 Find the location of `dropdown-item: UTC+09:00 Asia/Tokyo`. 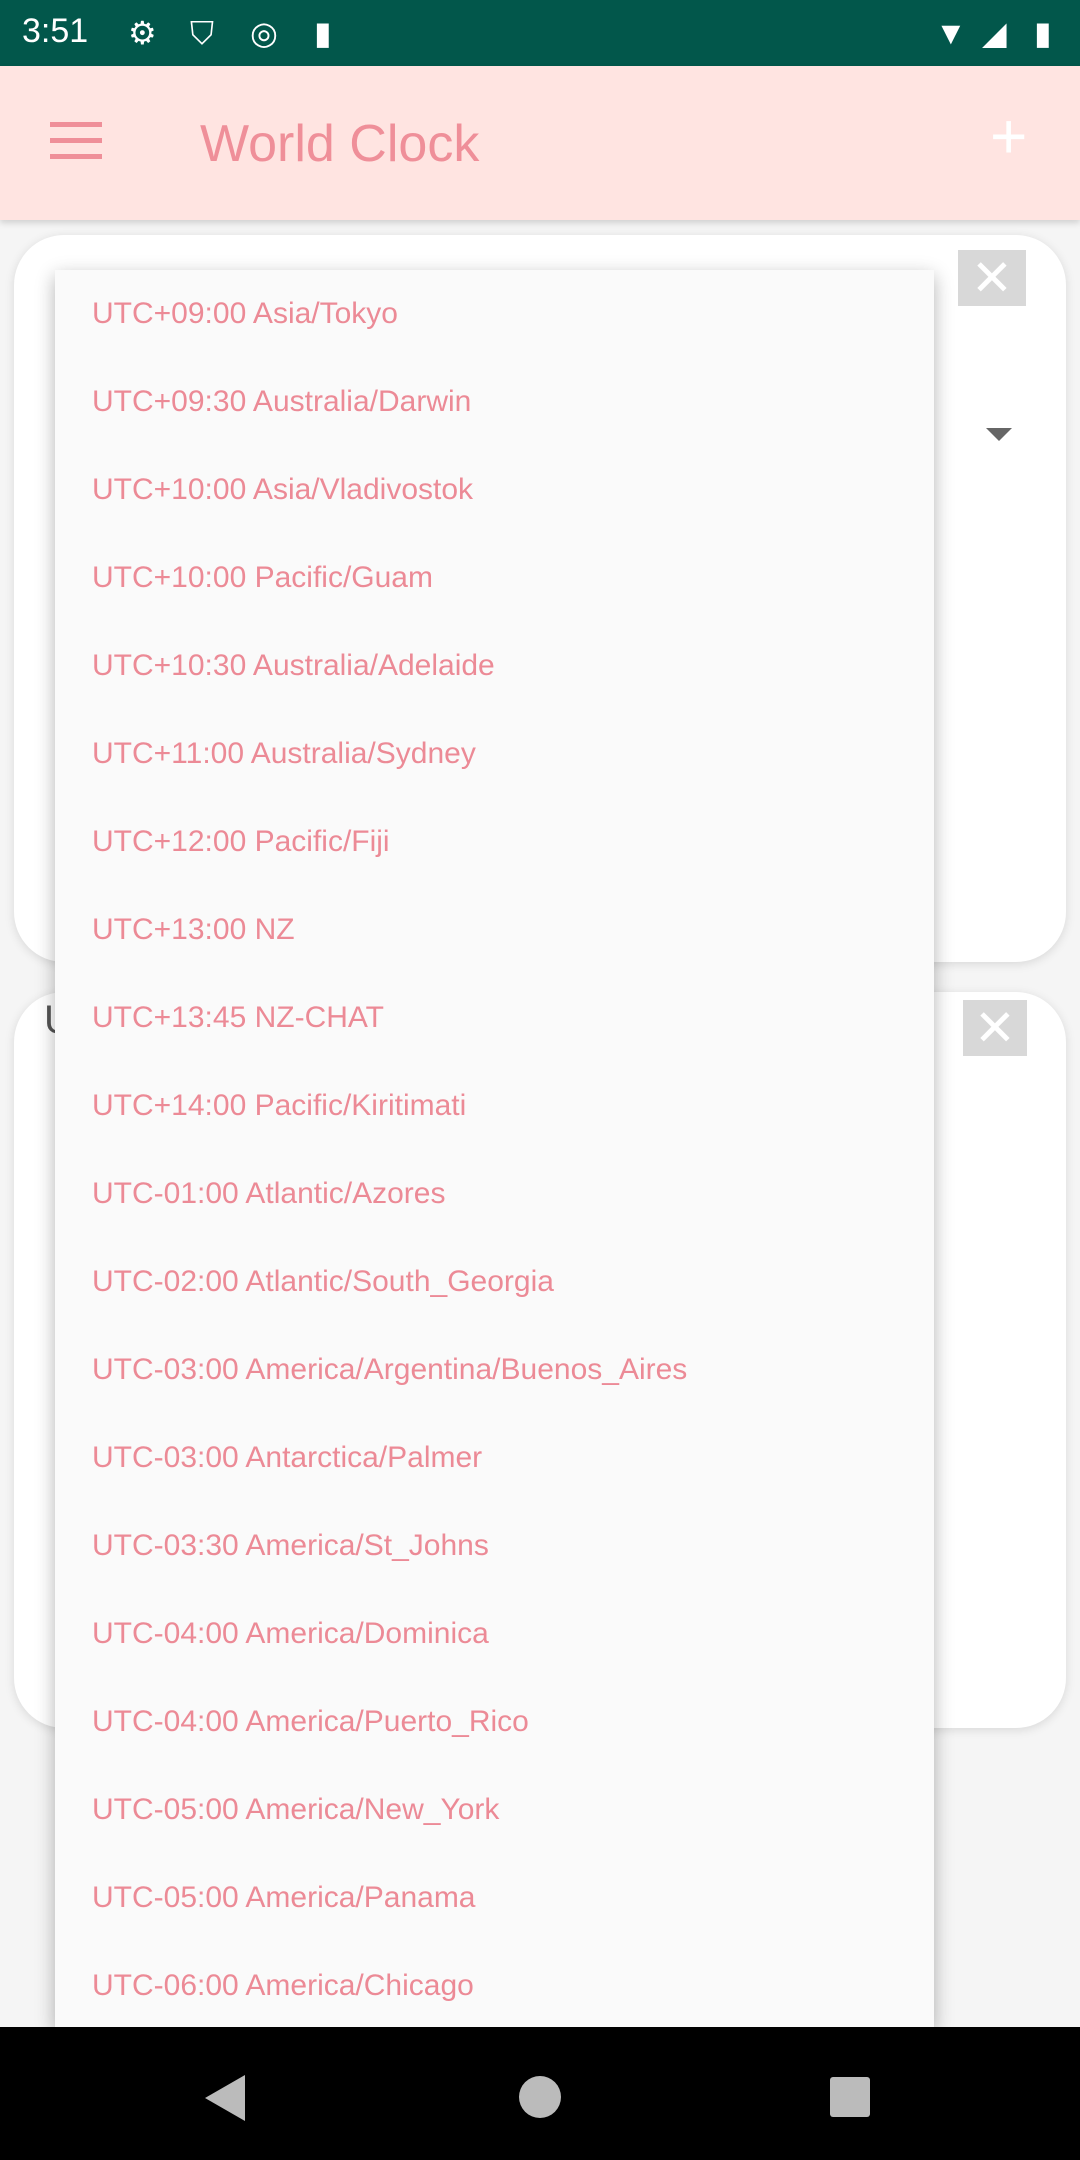

dropdown-item: UTC+09:00 Asia/Tokyo is located at coordinates (494, 314).